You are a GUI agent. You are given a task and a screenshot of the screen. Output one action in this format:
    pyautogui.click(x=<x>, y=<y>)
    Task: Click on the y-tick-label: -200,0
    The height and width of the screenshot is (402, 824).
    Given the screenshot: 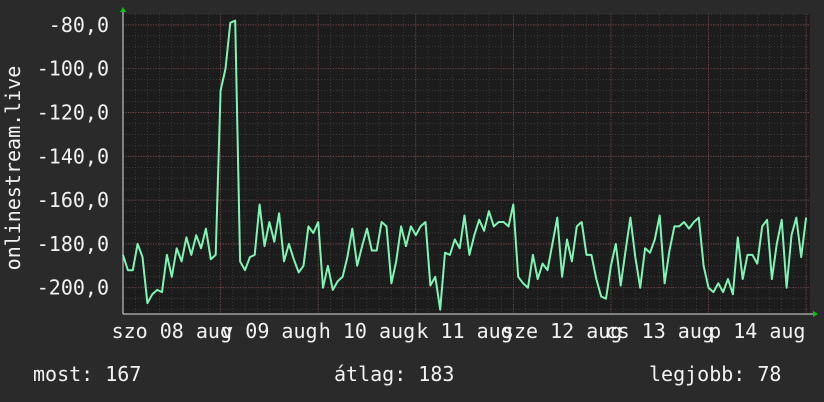 What is the action you would take?
    pyautogui.click(x=73, y=288)
    